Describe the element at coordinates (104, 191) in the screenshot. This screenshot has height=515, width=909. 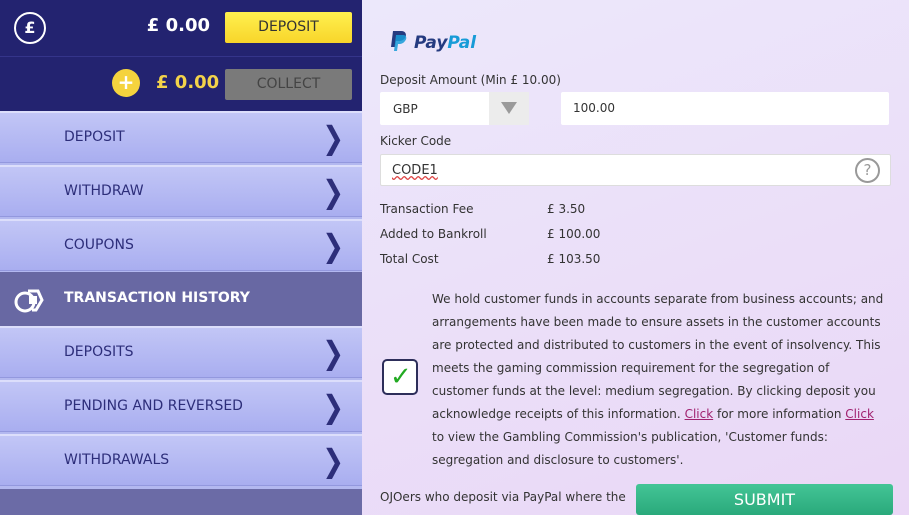
I see `menu-item-label: WITHDRAW` at that location.